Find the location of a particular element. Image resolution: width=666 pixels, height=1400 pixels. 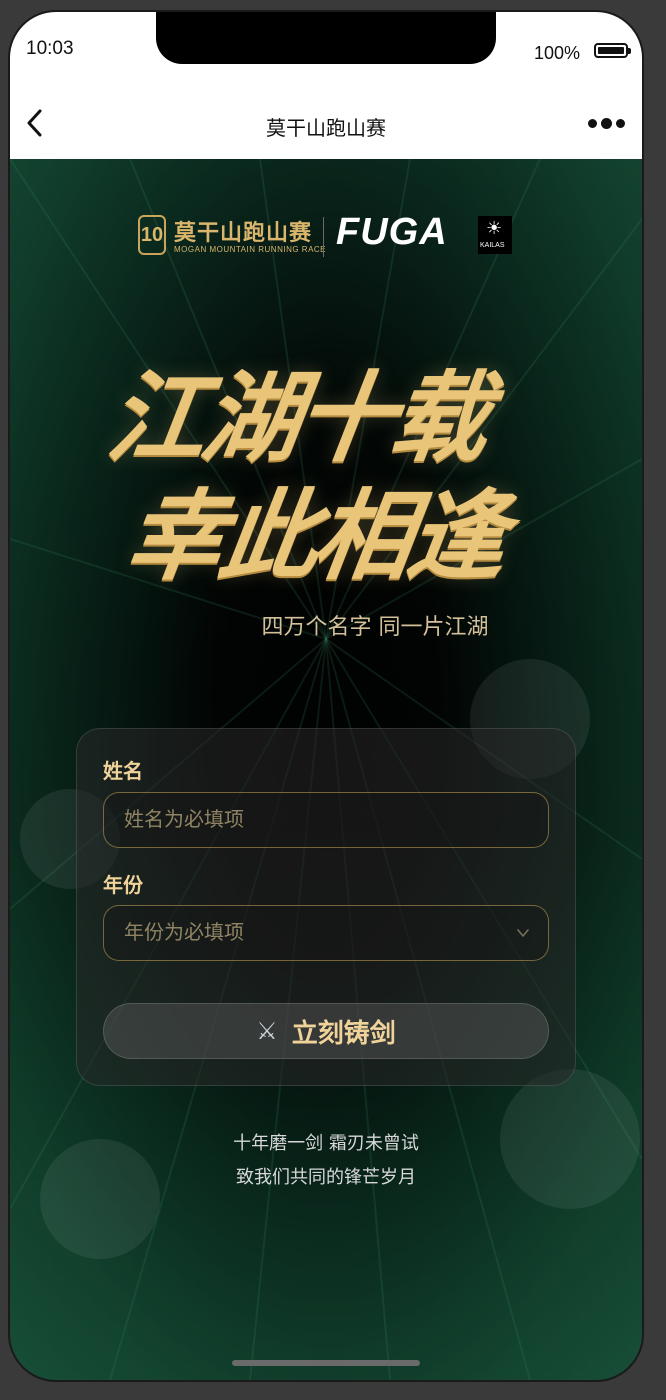

crossed-swords-icon: ⚔ is located at coordinates (267, 1031).